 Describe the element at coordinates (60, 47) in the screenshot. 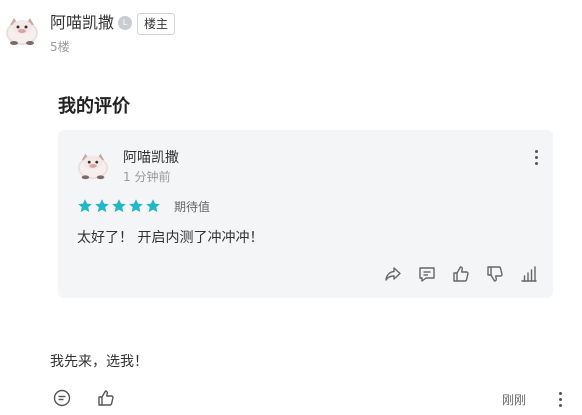

I see `floor-number: 5楼` at that location.